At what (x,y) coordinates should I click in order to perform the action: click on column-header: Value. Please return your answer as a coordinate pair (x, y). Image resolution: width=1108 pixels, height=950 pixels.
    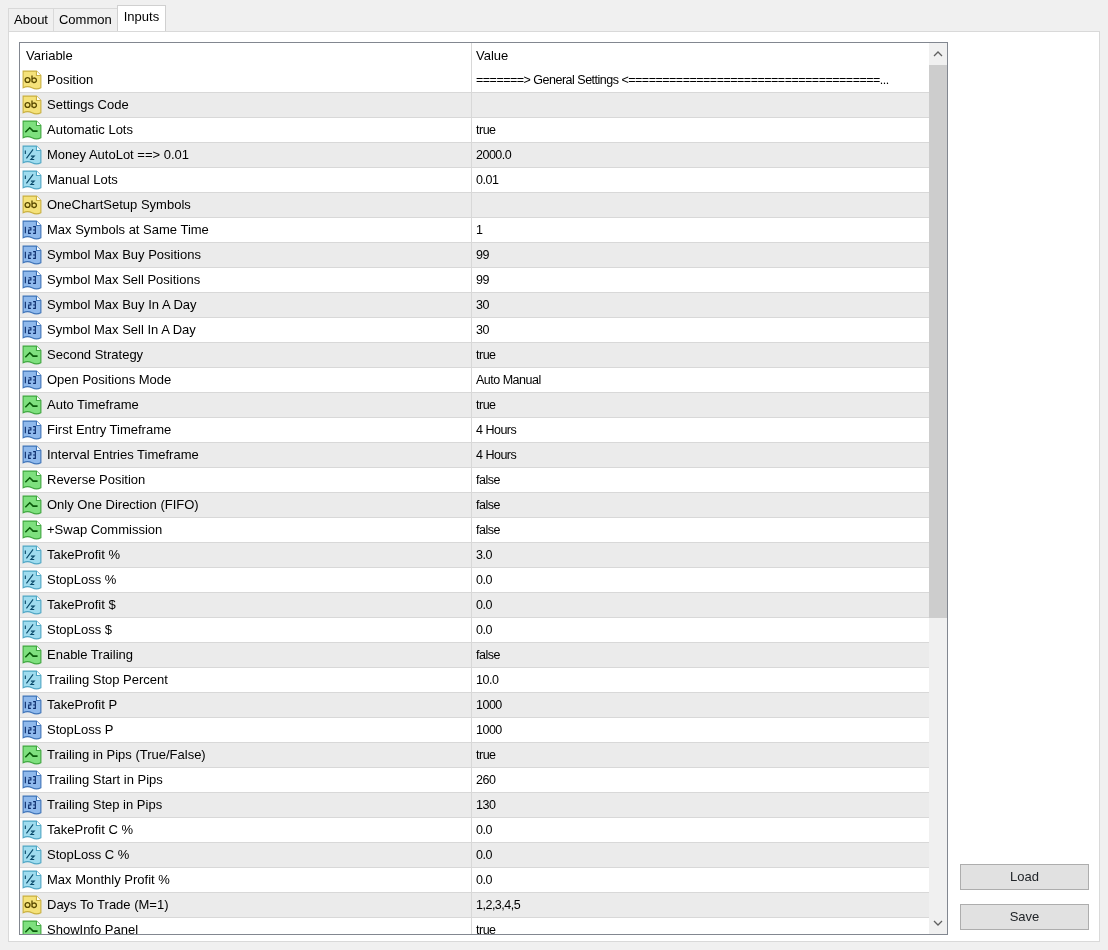
    Looking at the image, I should click on (700, 55).